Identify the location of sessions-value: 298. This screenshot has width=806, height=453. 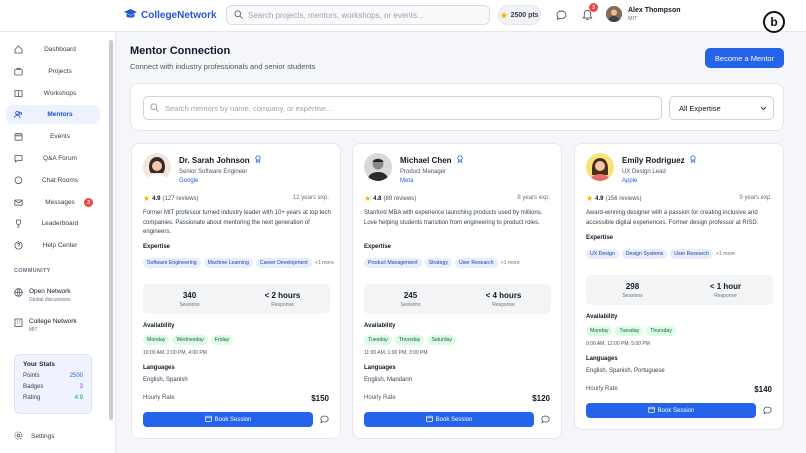
(632, 286).